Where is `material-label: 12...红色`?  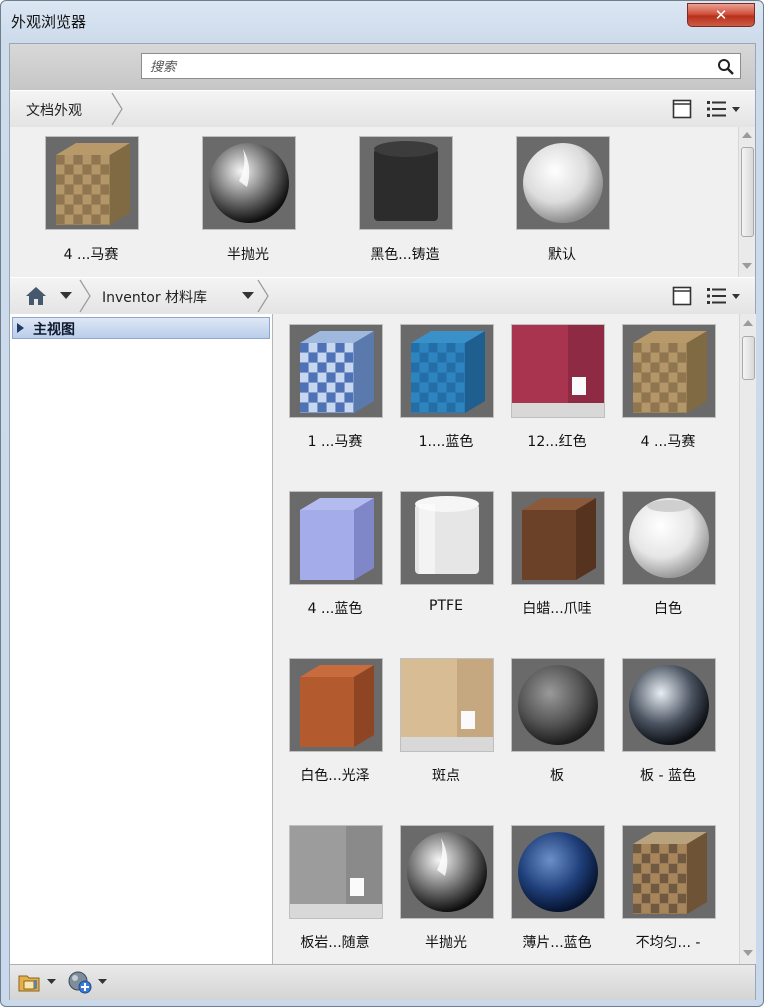
material-label: 12...红色 is located at coordinates (557, 442).